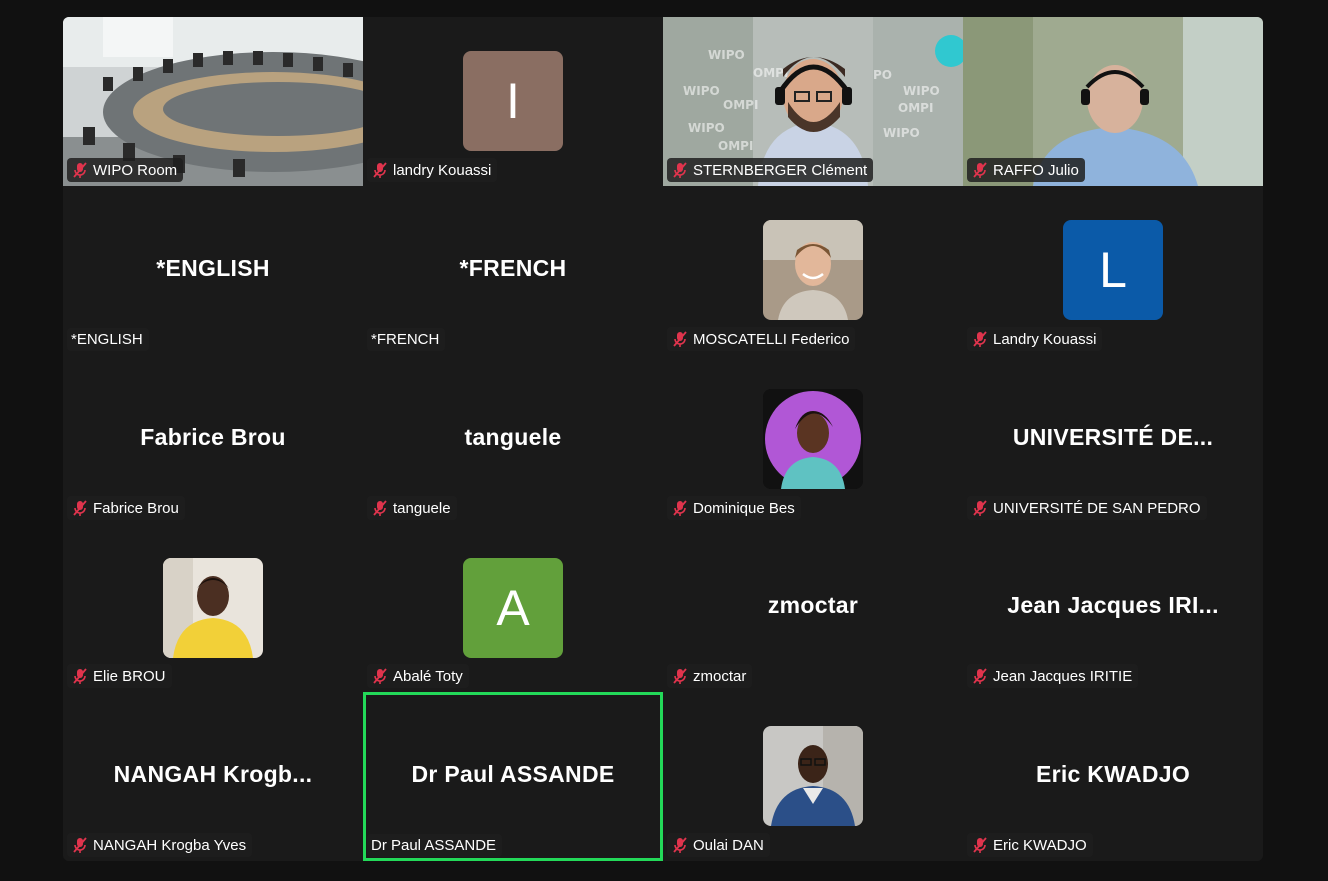 Image resolution: width=1328 pixels, height=881 pixels. I want to click on avatar-initial: A, so click(513, 608).